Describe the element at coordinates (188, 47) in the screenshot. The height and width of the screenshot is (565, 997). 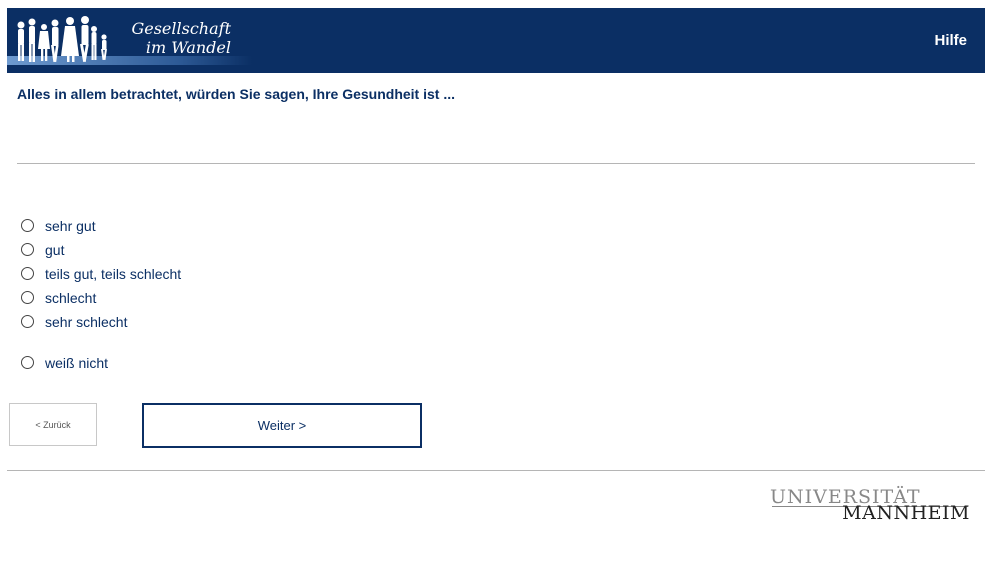
I see `logo-line-2: im Wandel` at that location.